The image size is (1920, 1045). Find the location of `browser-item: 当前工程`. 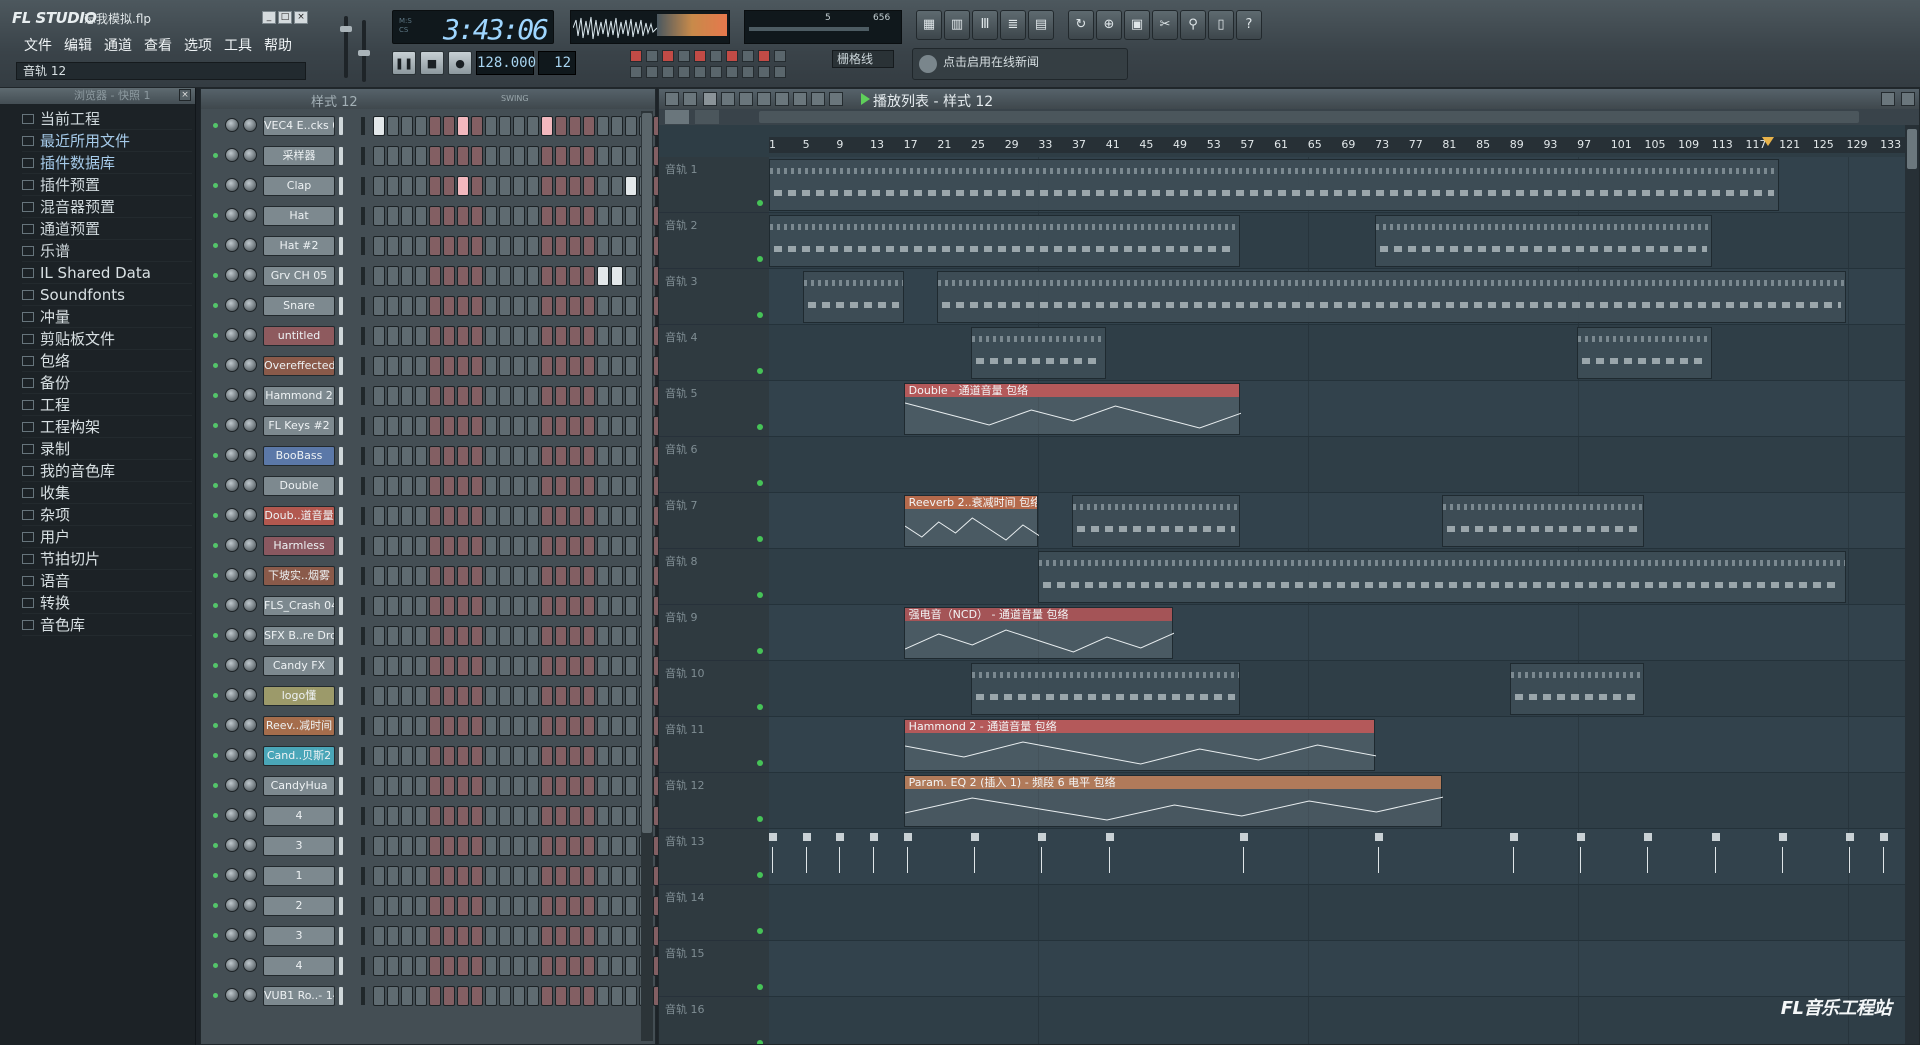

browser-item: 当前工程 is located at coordinates (107, 119).